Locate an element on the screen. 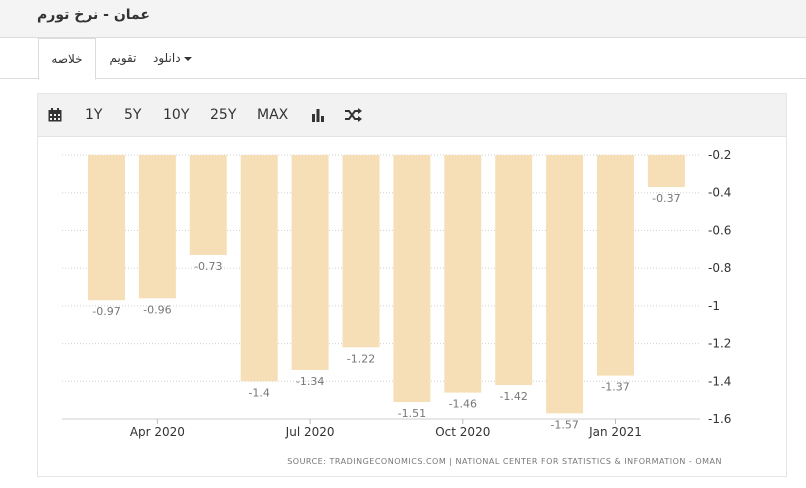 The width and height of the screenshot is (806, 488). y-tick-label: -0.2 is located at coordinates (719, 155).